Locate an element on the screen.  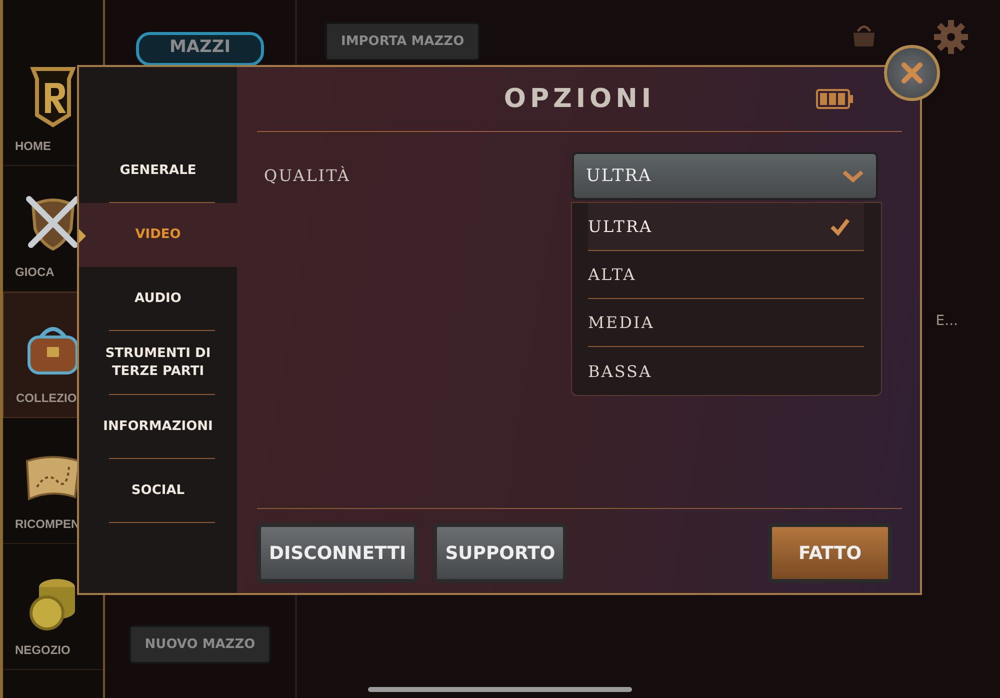
dropdown-option: ALTA is located at coordinates (726, 275).